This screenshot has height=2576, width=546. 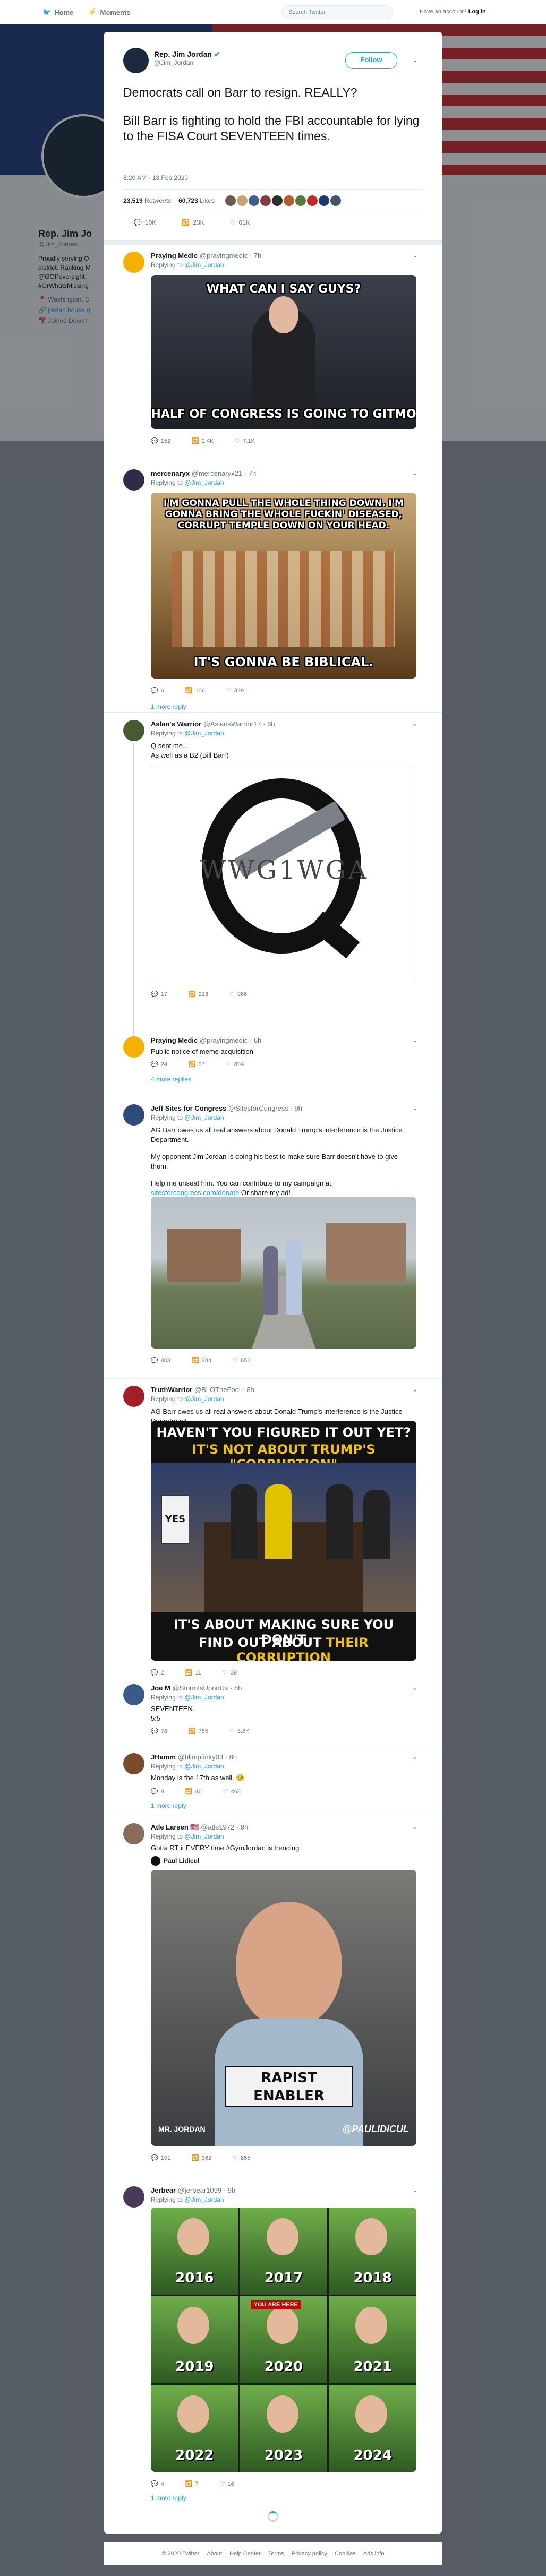 I want to click on retweet-button: 🔁 213, so click(x=198, y=995).